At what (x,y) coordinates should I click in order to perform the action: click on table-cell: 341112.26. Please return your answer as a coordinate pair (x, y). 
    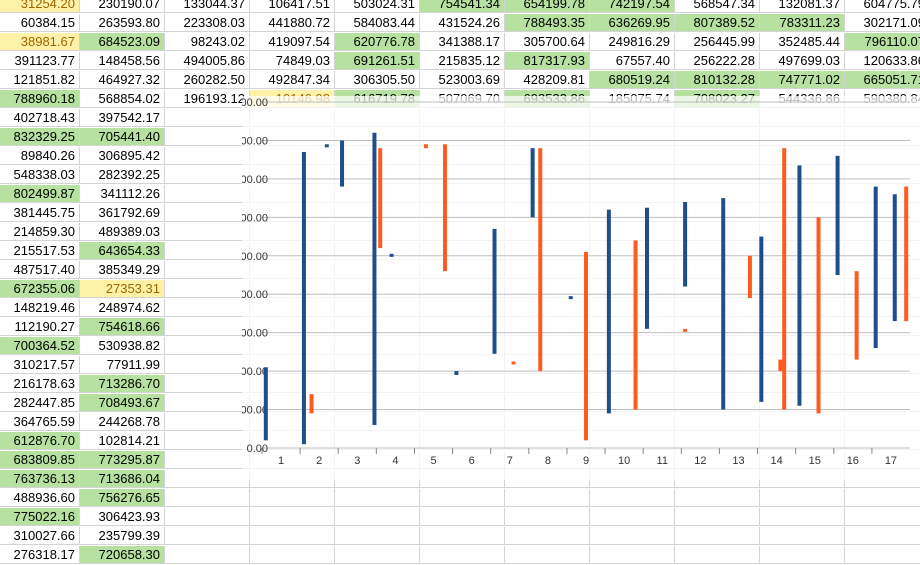
    Looking at the image, I should click on (122, 194).